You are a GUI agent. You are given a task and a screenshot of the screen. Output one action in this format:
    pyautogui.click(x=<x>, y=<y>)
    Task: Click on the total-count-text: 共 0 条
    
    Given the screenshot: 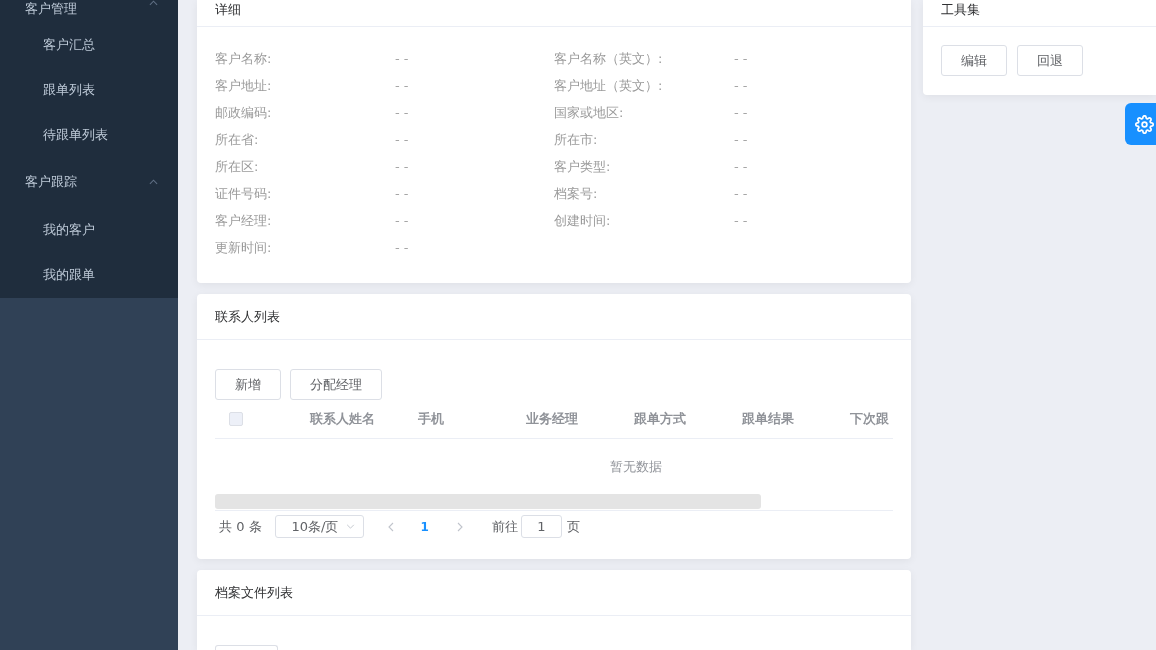 What is the action you would take?
    pyautogui.click(x=240, y=526)
    